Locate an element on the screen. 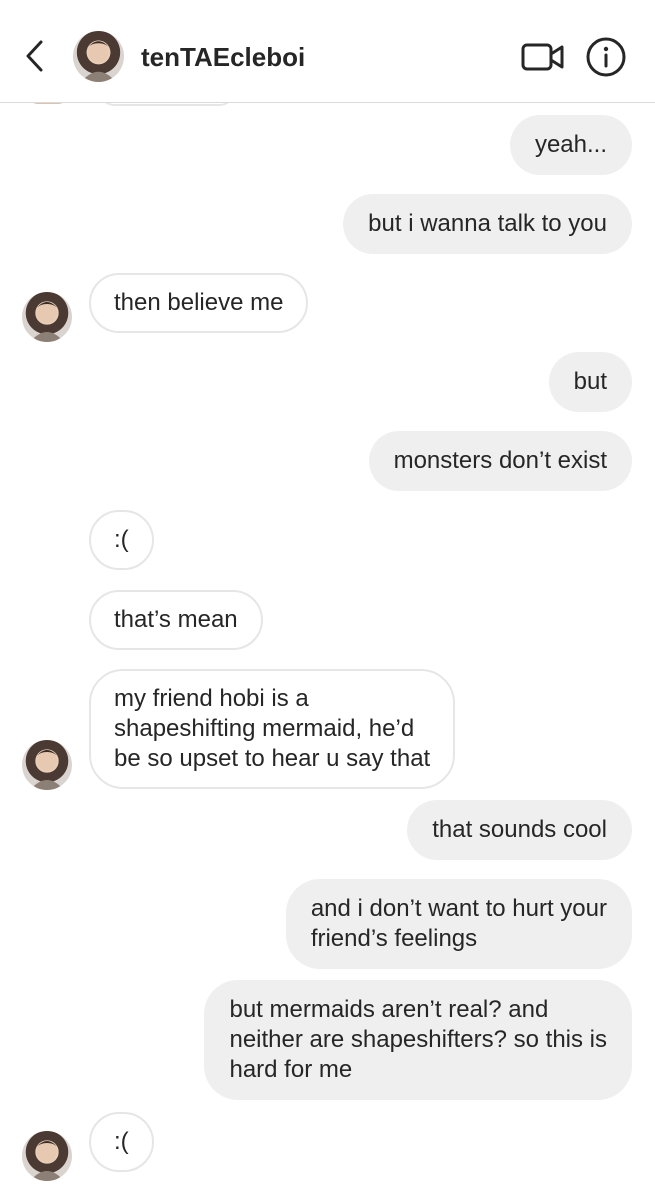 The height and width of the screenshot is (1200, 655). incoming-message: that’s mean is located at coordinates (176, 620).